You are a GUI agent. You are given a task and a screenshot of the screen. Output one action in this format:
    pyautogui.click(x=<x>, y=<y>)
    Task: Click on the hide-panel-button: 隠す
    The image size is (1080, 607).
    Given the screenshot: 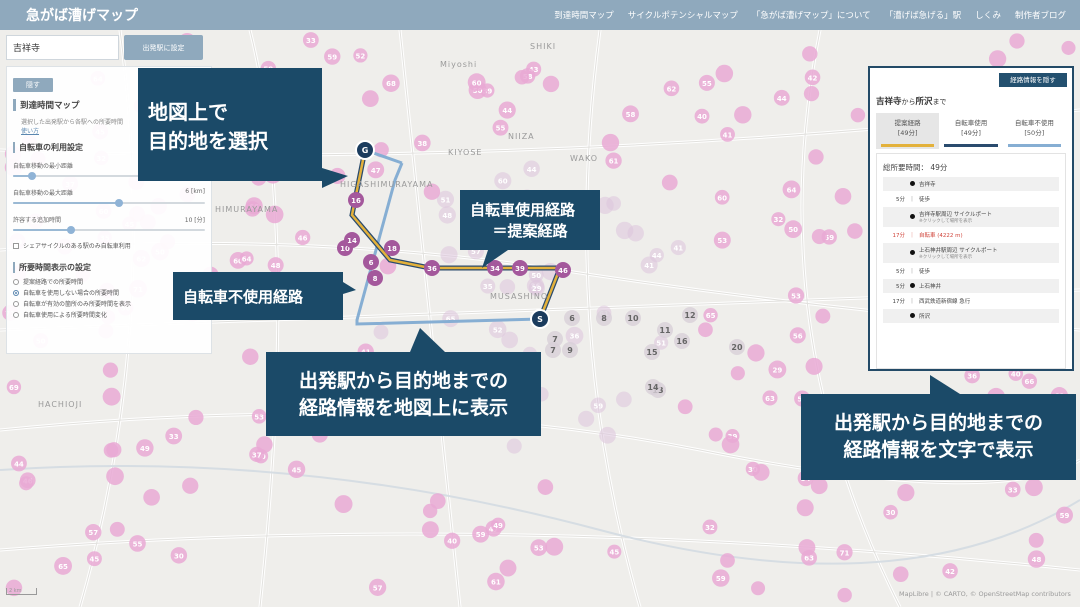 What is the action you would take?
    pyautogui.click(x=33, y=85)
    